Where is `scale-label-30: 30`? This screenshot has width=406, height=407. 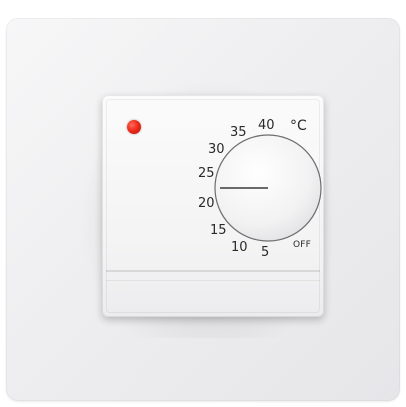 scale-label-30: 30 is located at coordinates (216, 149).